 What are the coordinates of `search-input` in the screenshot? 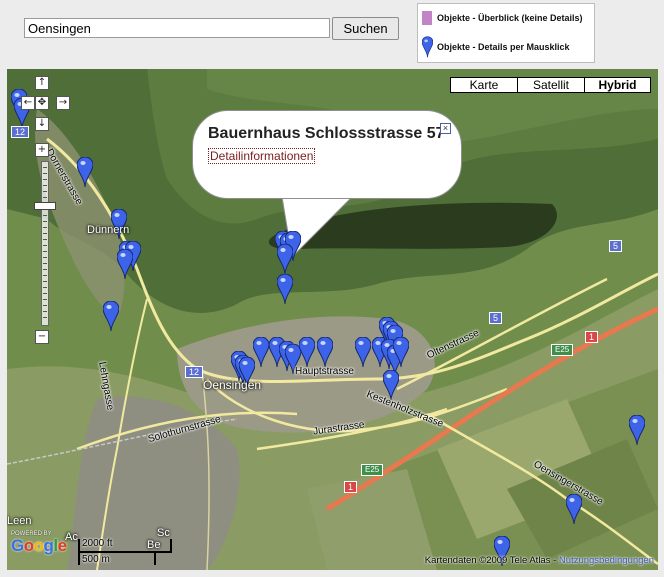 It's located at (177, 28).